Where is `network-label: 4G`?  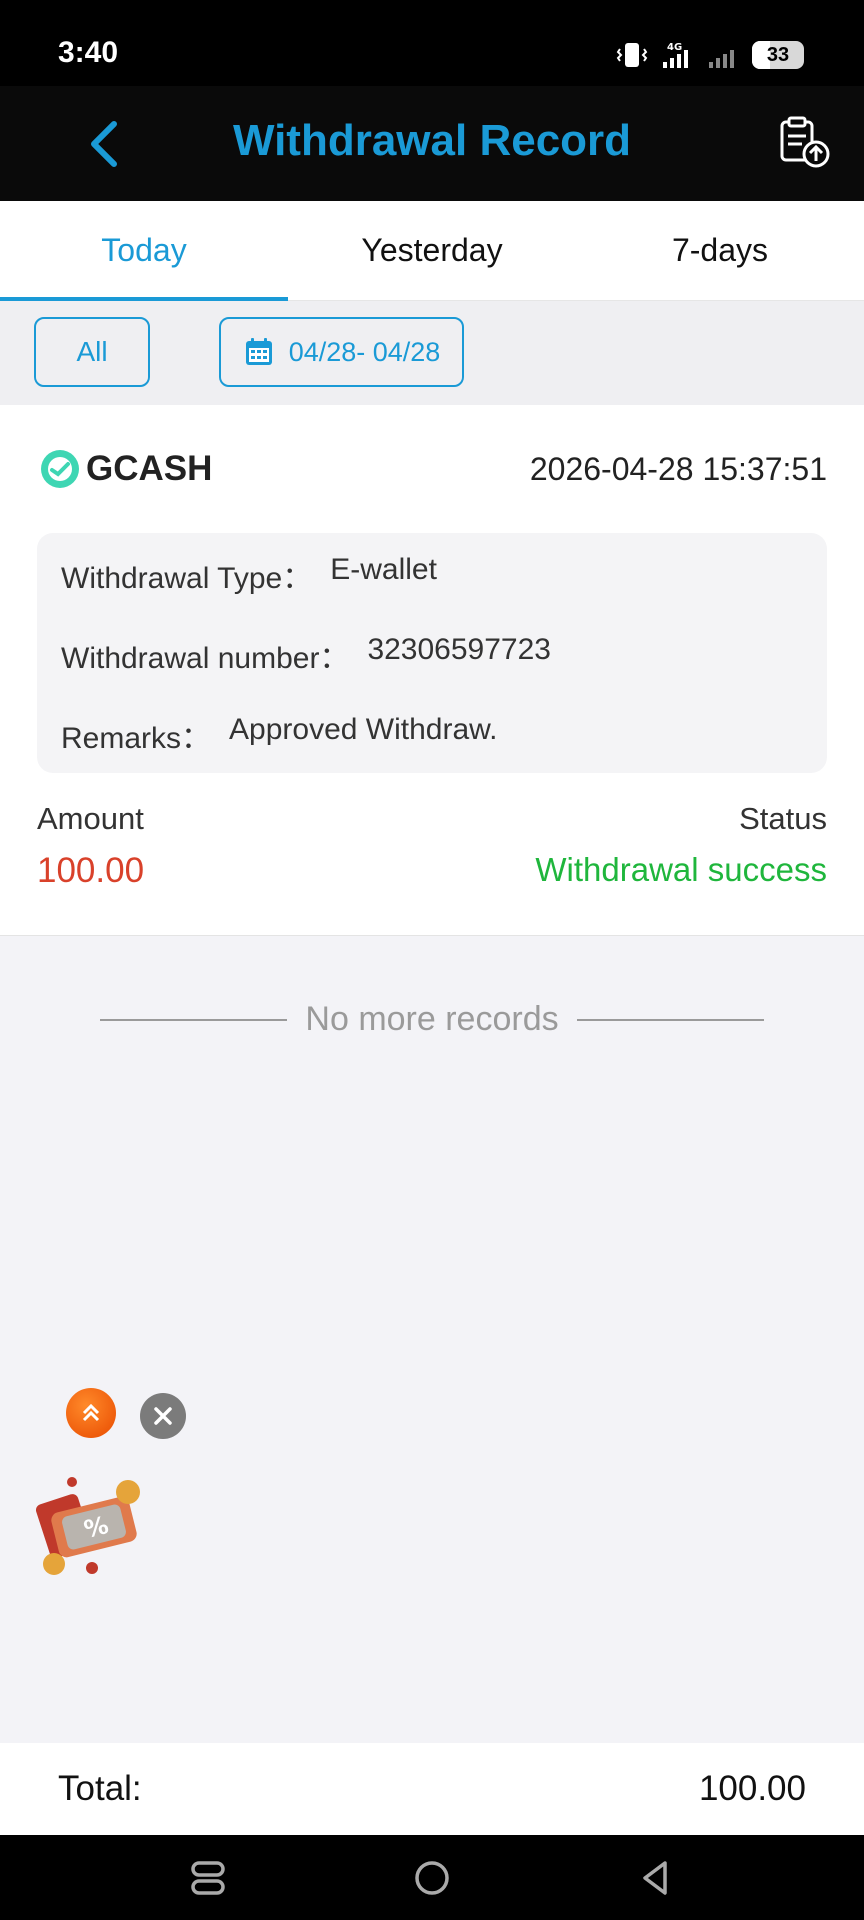 network-label: 4G is located at coordinates (674, 47).